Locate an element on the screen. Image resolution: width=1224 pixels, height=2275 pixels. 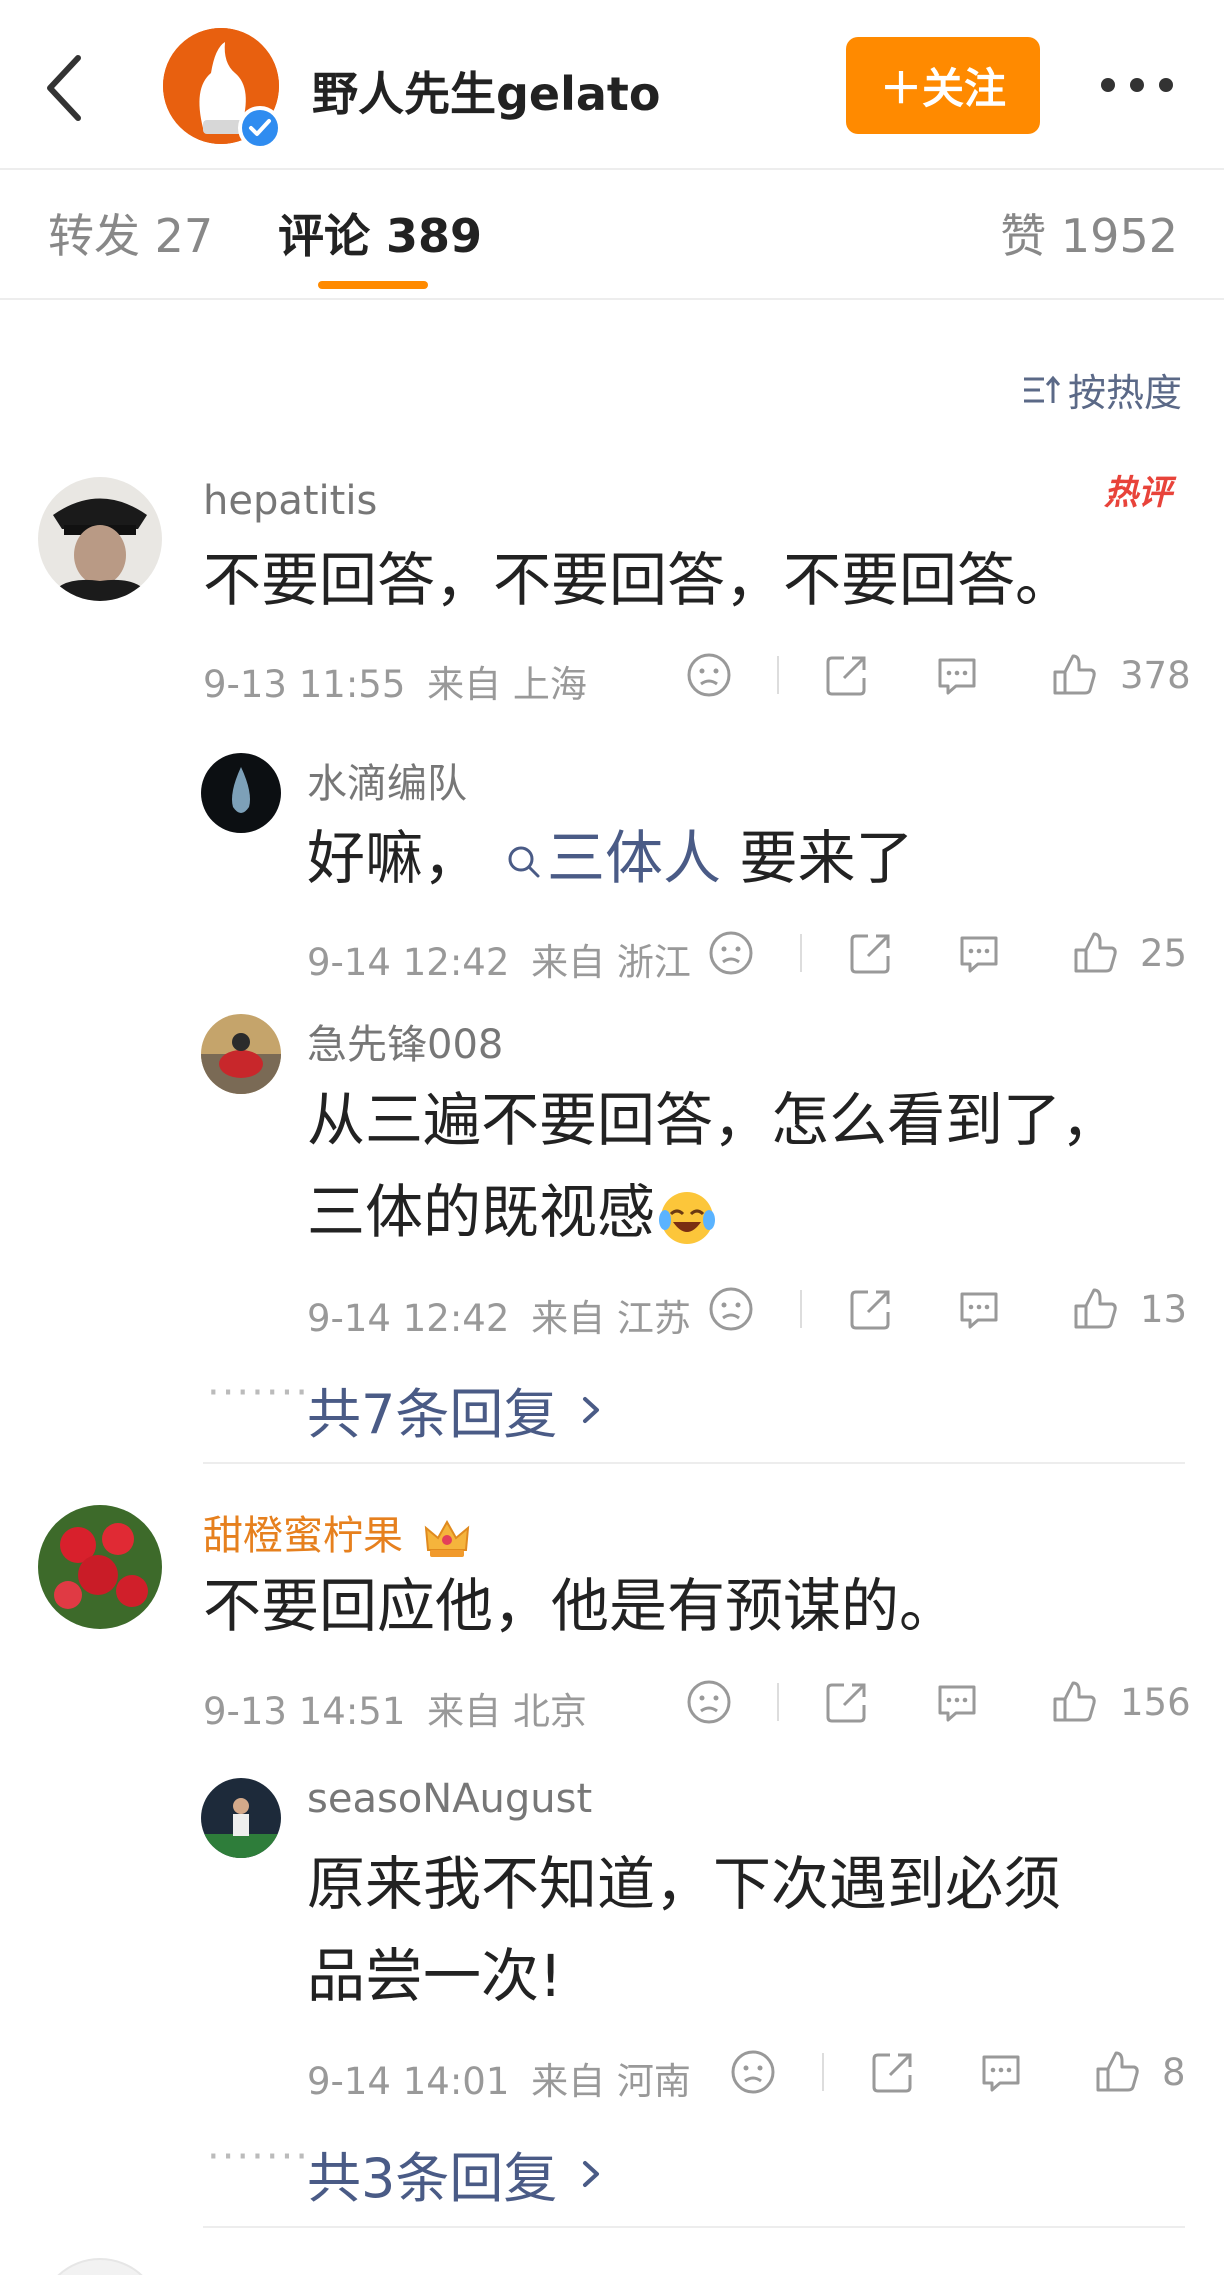
more-replies-label: 共7条回复 is located at coordinates (432, 1414).